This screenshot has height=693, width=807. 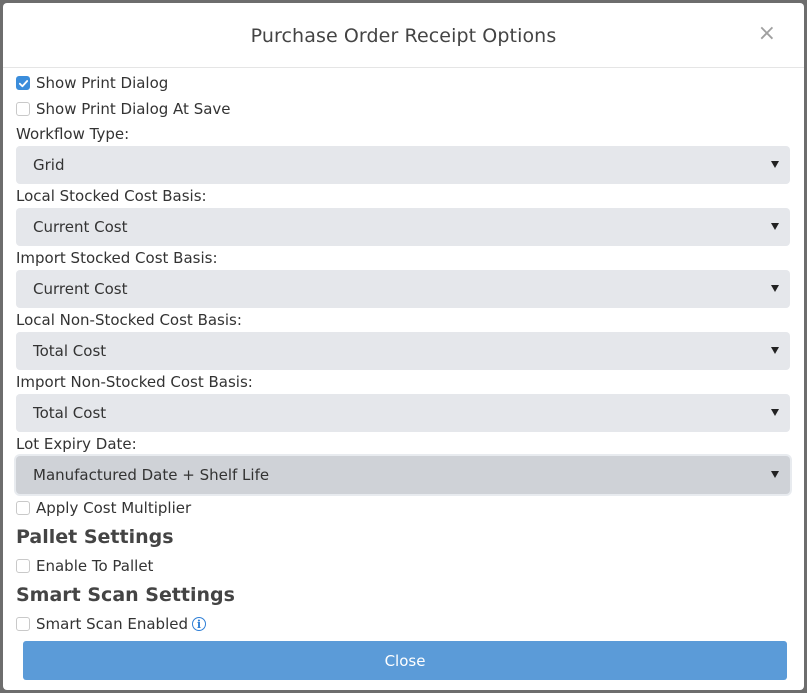 What do you see at coordinates (117, 258) in the screenshot?
I see `import-stocked-cost-basis-label: Import Stocked Cost Basis:` at bounding box center [117, 258].